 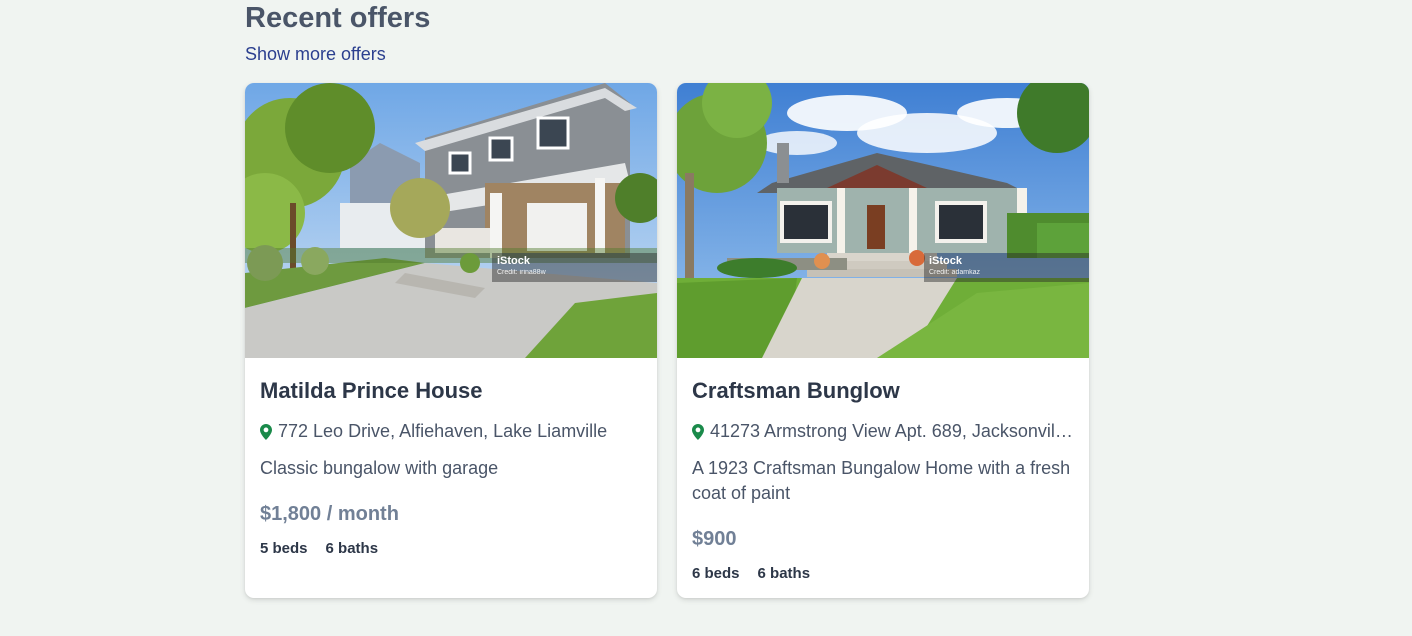 I want to click on beds-count: 5 beds, so click(x=284, y=548).